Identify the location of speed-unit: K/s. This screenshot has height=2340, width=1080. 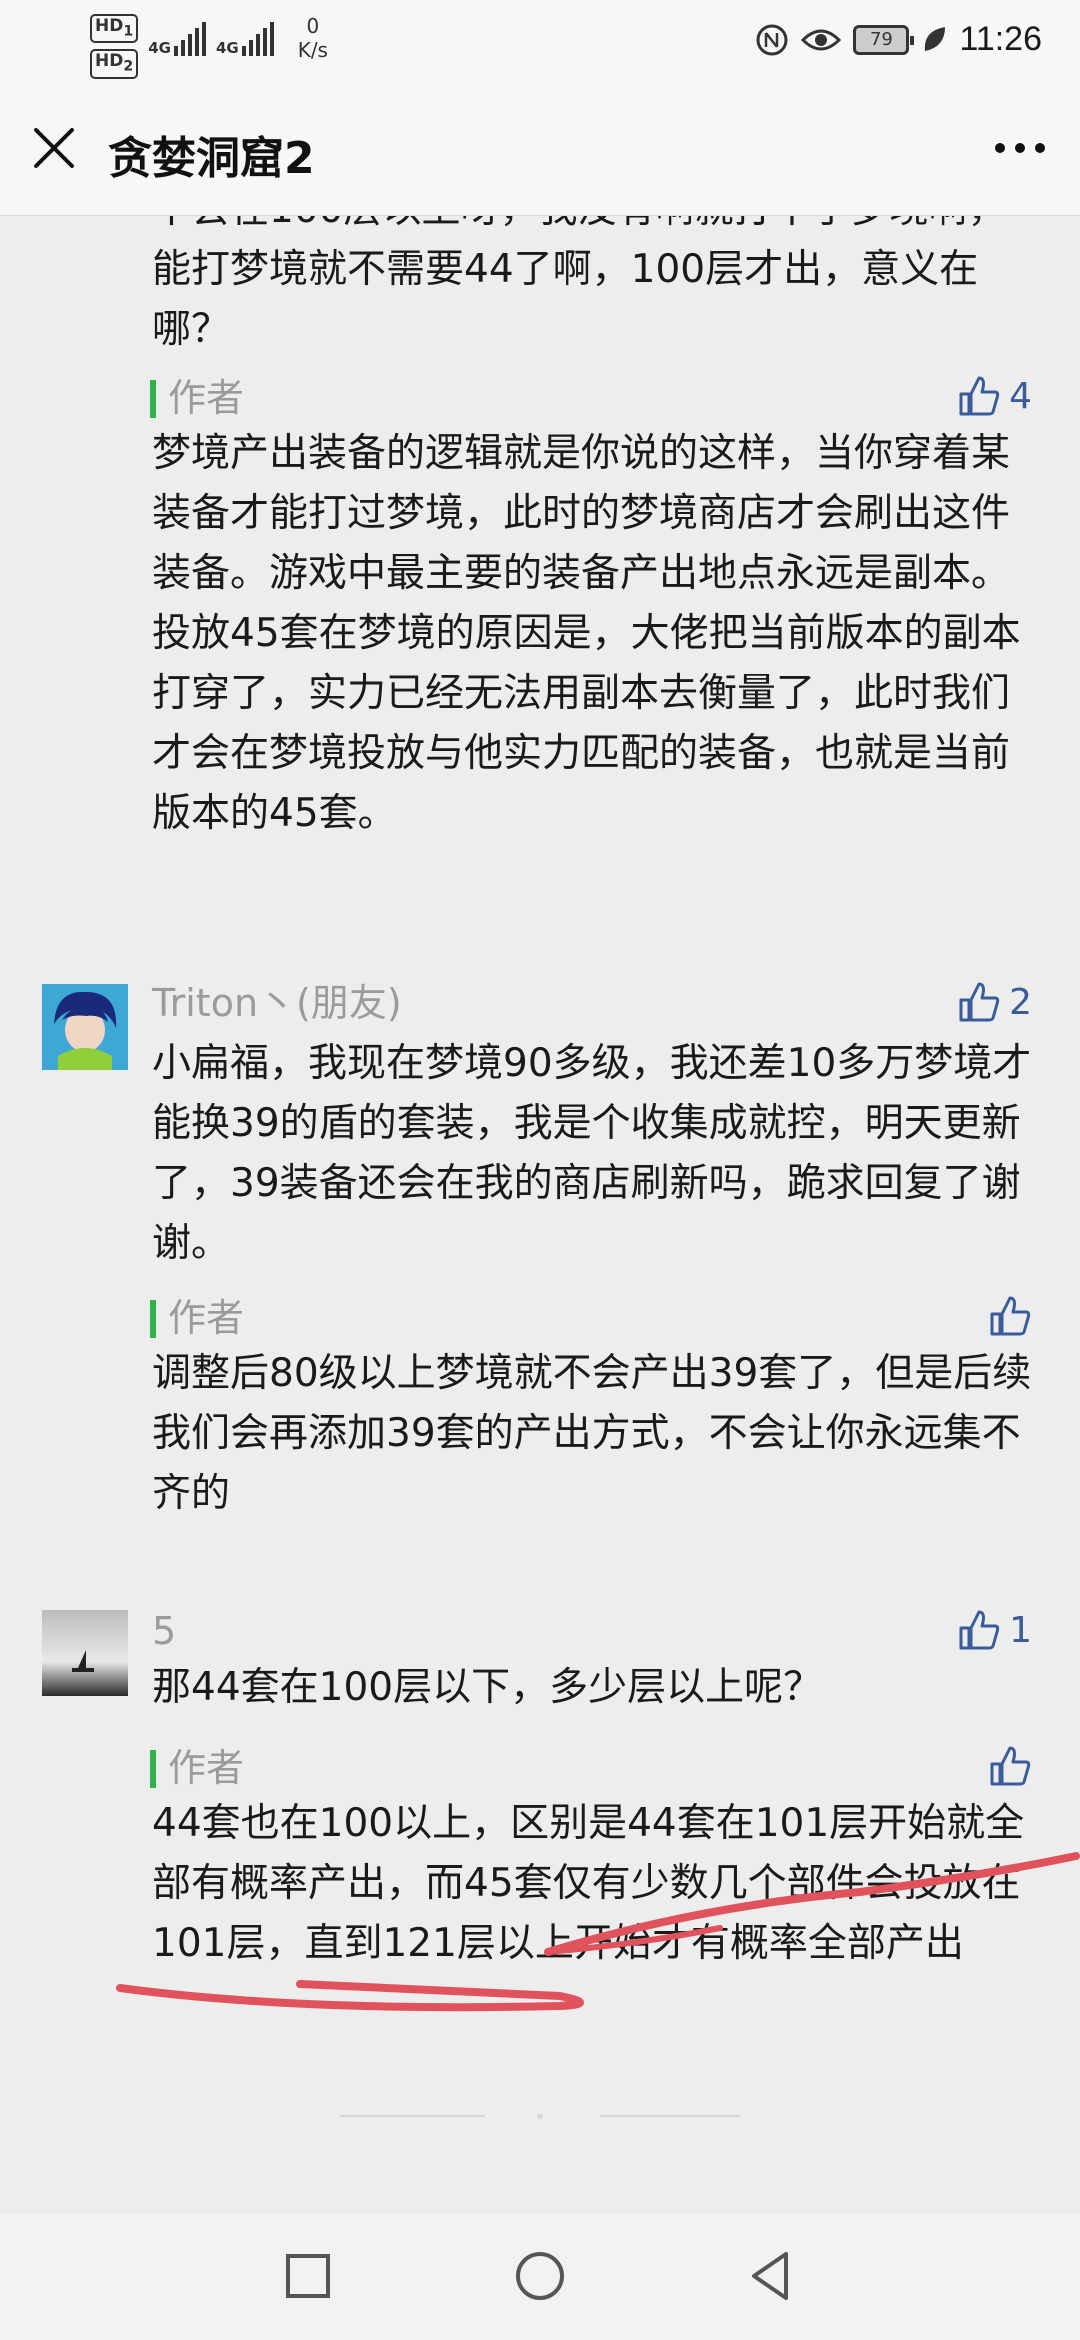
(312, 50).